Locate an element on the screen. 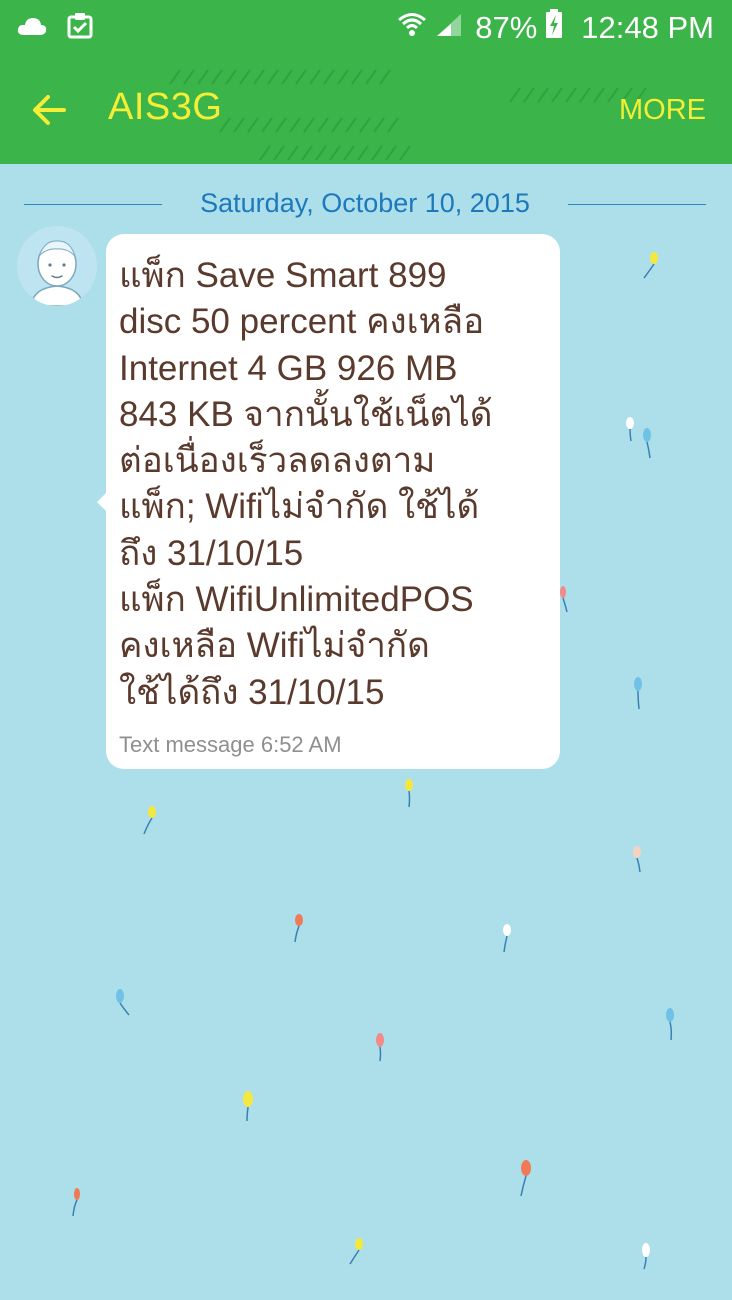 This screenshot has height=1300, width=732. back-button is located at coordinates (50, 110).